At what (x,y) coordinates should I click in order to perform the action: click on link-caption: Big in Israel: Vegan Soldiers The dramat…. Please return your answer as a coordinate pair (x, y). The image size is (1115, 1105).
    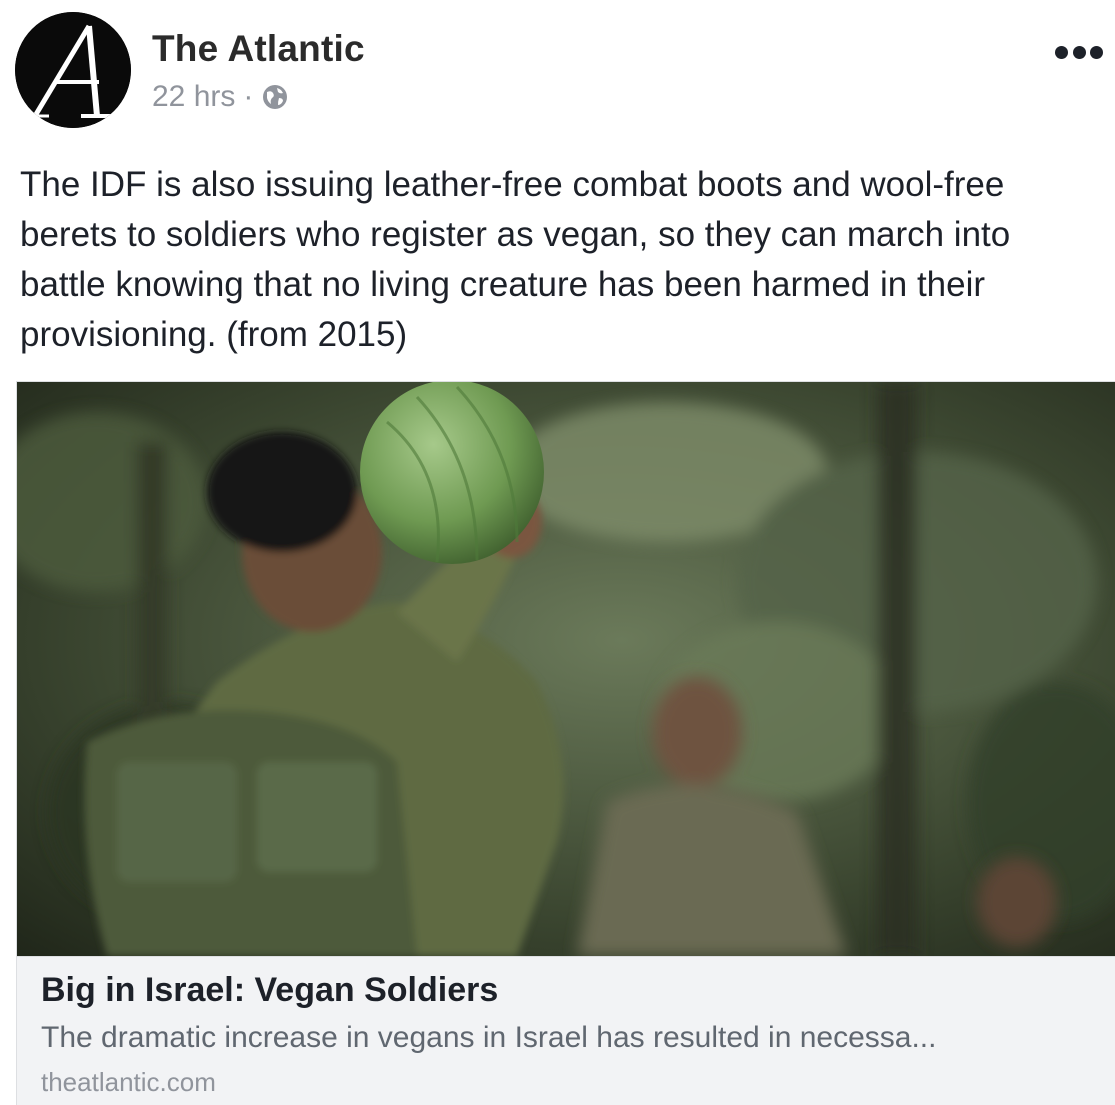
    Looking at the image, I should click on (566, 1030).